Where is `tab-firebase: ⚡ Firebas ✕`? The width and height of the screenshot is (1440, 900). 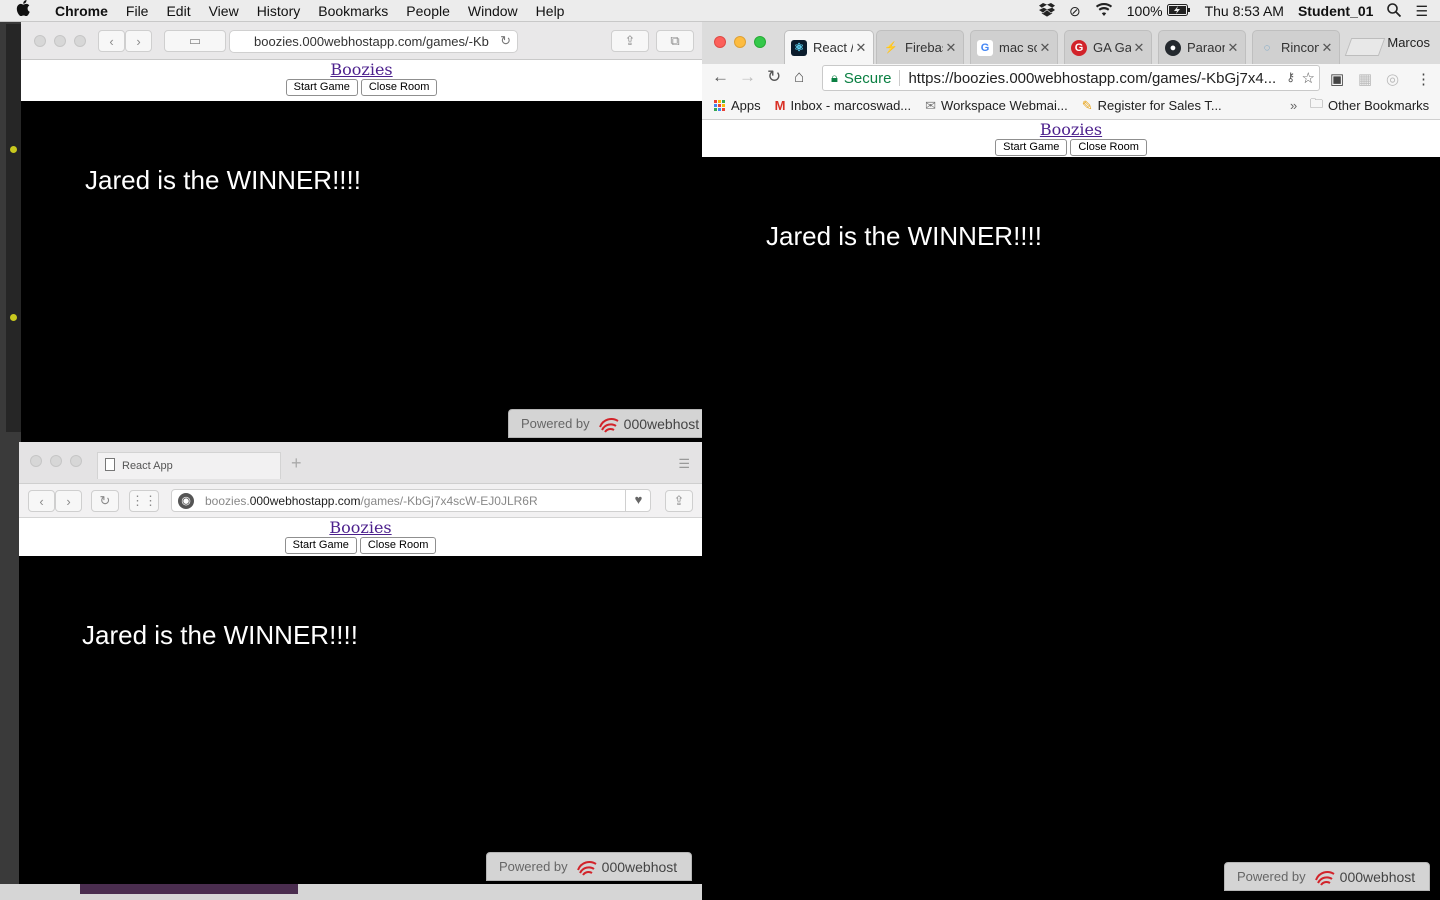
tab-firebase: ⚡ Firebas ✕ is located at coordinates (920, 47).